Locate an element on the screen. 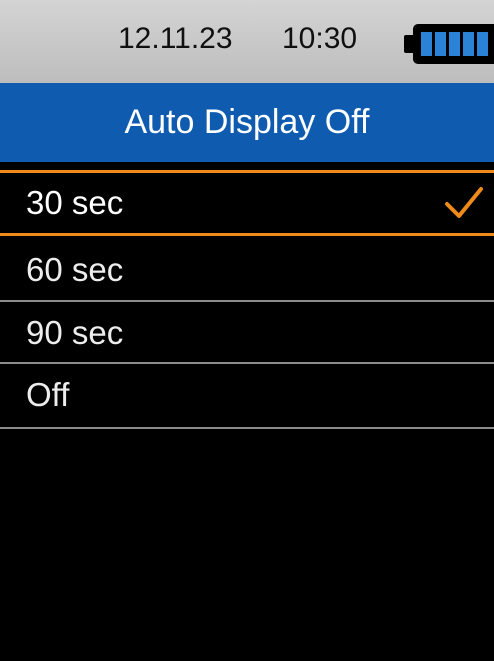  status-time: 10:30 is located at coordinates (320, 38).